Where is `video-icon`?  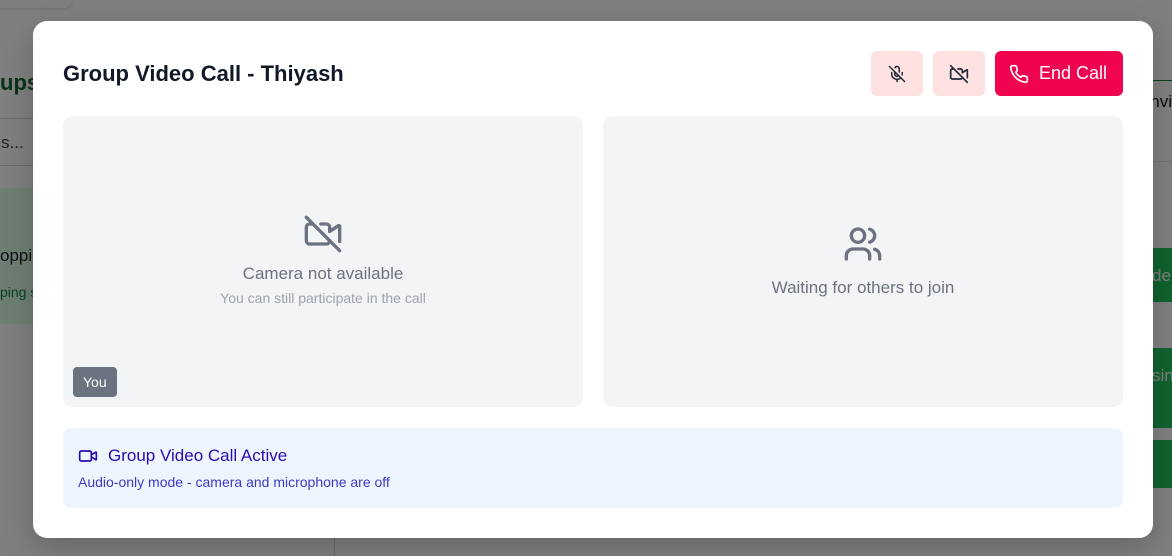
video-icon is located at coordinates (88, 456).